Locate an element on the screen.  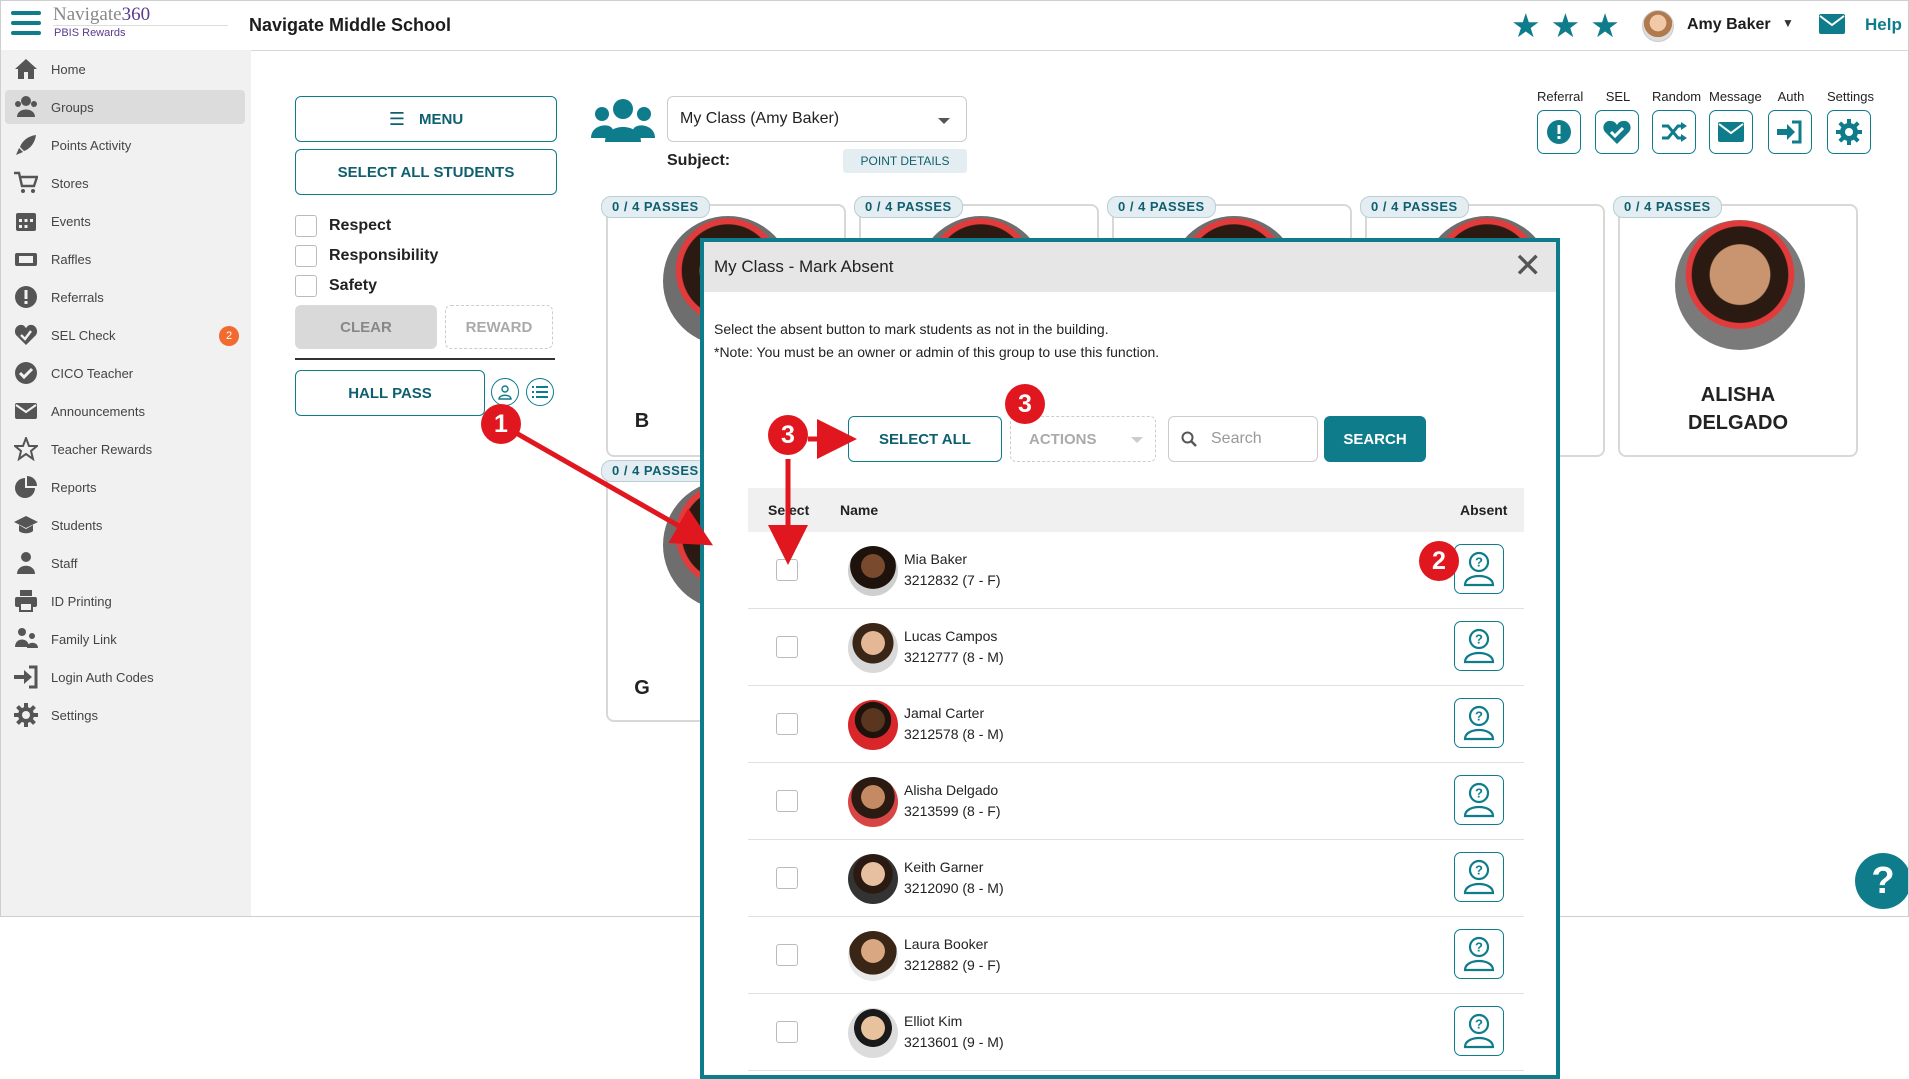
sign-in-icon is located at coordinates (1790, 132).